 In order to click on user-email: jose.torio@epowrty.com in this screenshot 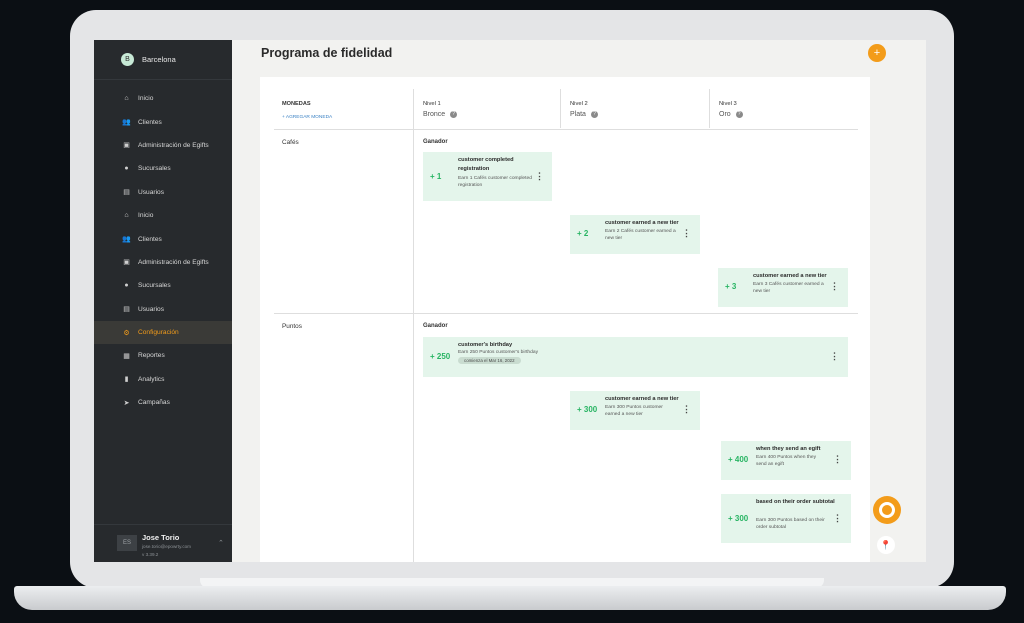, I will do `click(167, 546)`.